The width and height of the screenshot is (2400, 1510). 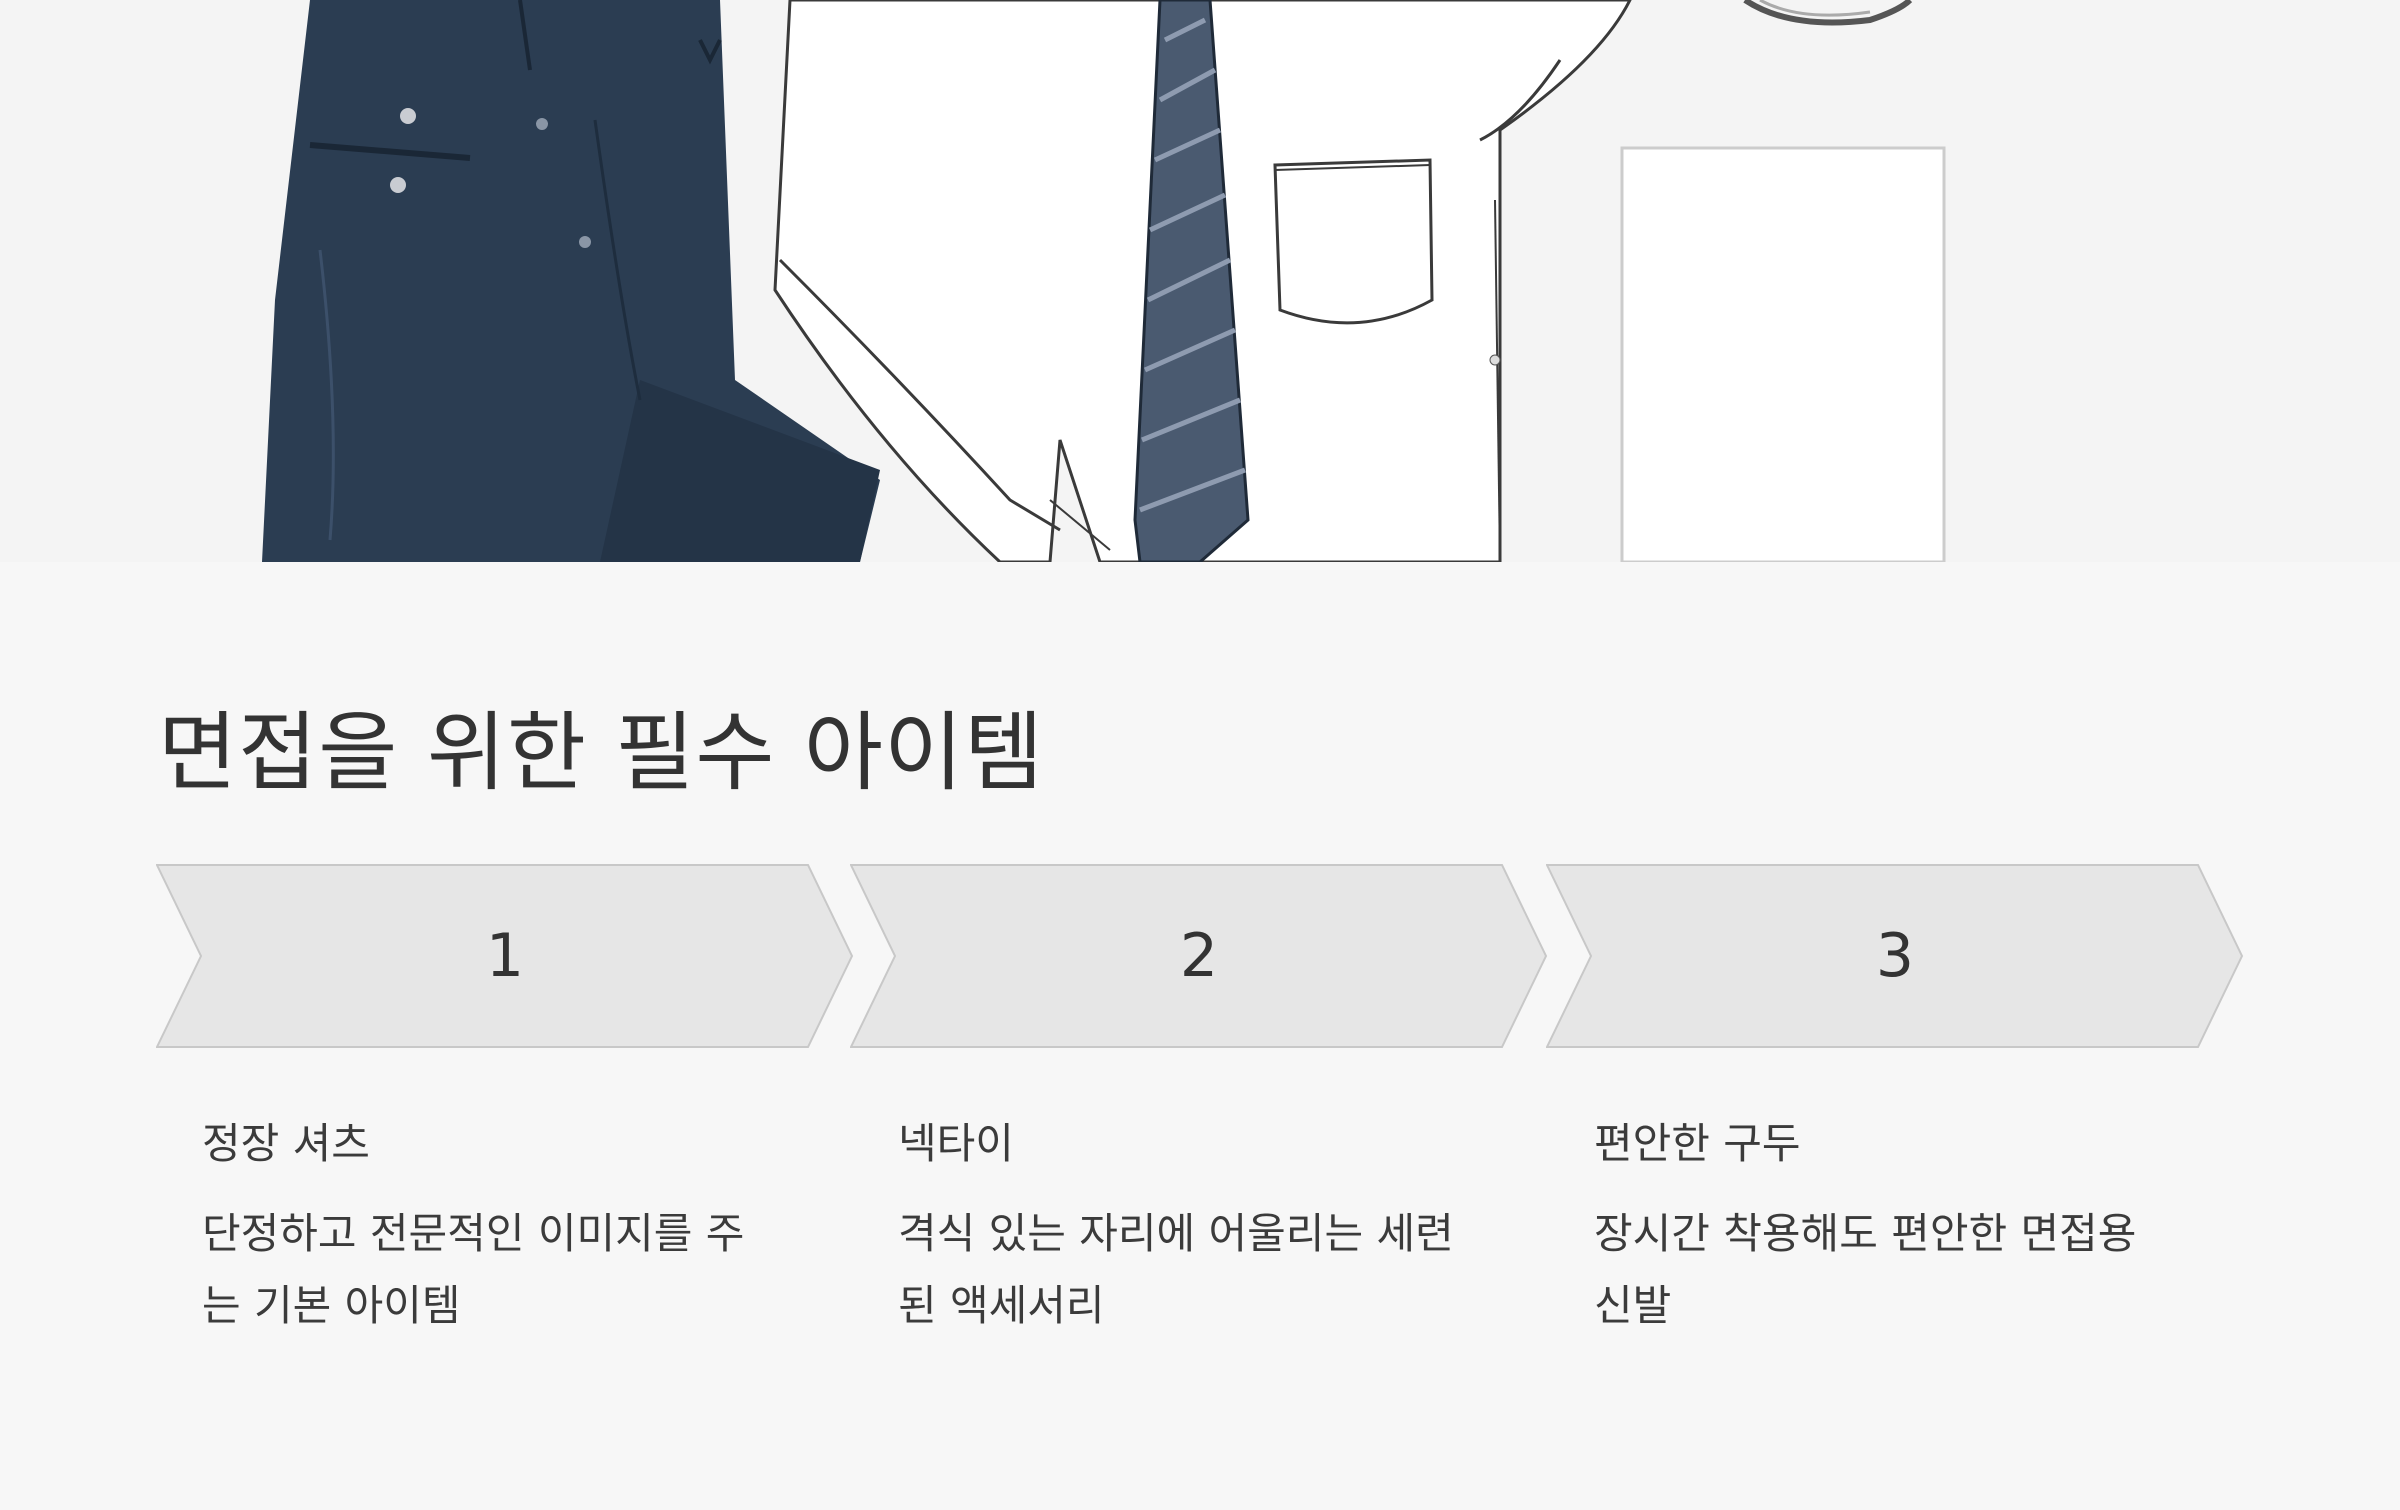 What do you see at coordinates (473, 1233) in the screenshot?
I see `step-1-description-line-1: 단정하고 전문적인 이미지를 주` at bounding box center [473, 1233].